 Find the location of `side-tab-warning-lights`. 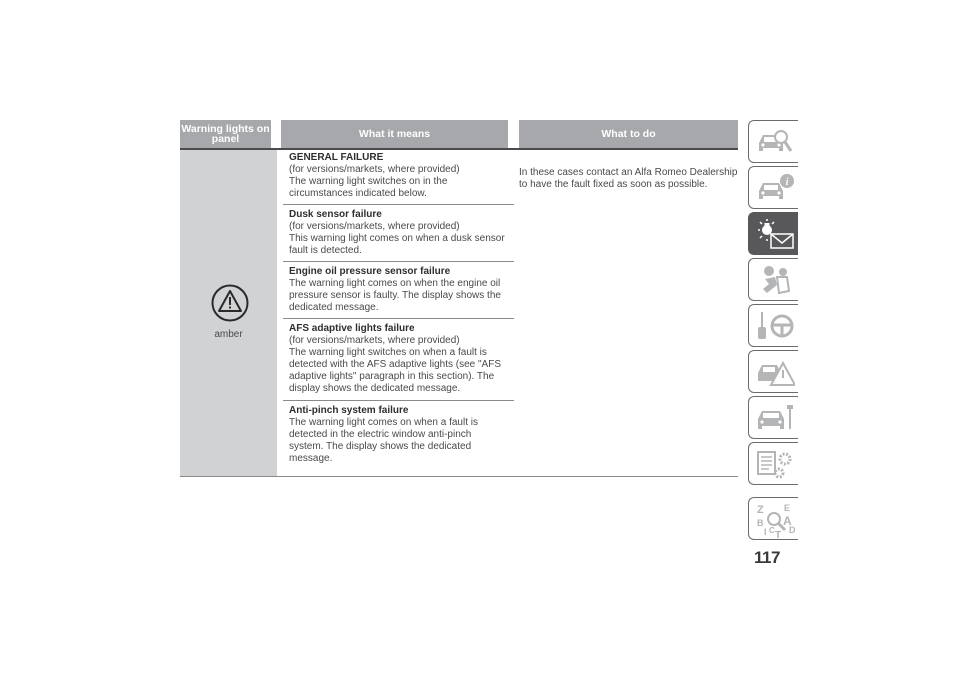

side-tab-warning-lights is located at coordinates (773, 233).